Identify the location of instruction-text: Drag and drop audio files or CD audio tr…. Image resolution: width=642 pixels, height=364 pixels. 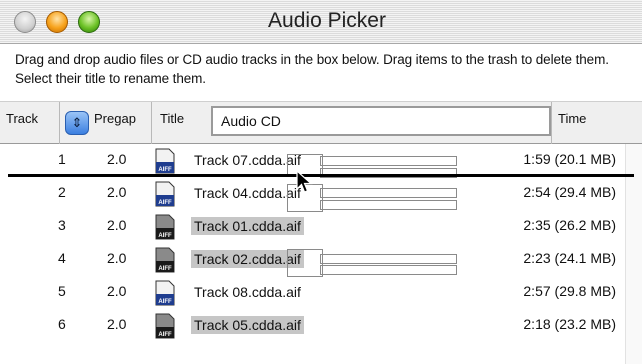
(312, 69).